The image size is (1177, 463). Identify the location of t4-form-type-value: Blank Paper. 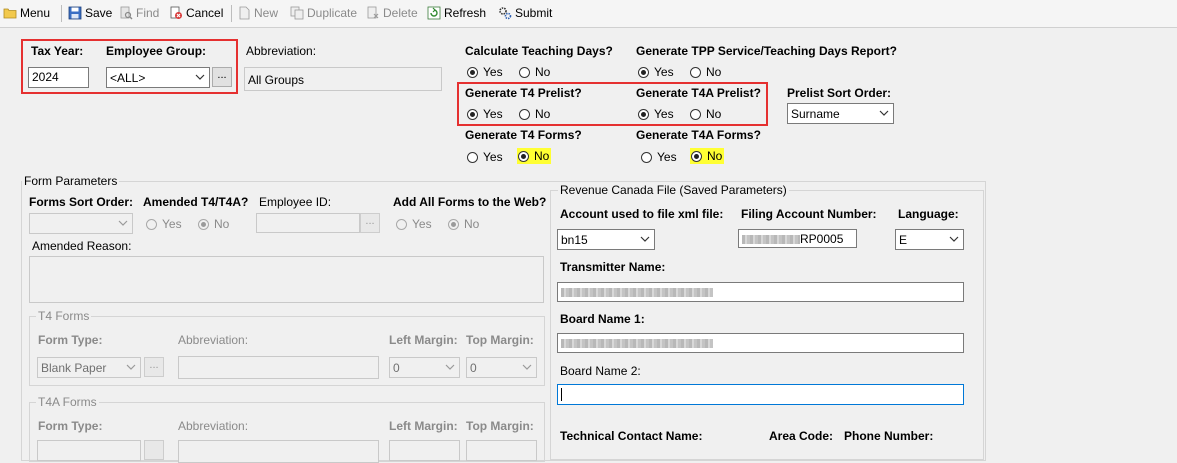
(74, 368).